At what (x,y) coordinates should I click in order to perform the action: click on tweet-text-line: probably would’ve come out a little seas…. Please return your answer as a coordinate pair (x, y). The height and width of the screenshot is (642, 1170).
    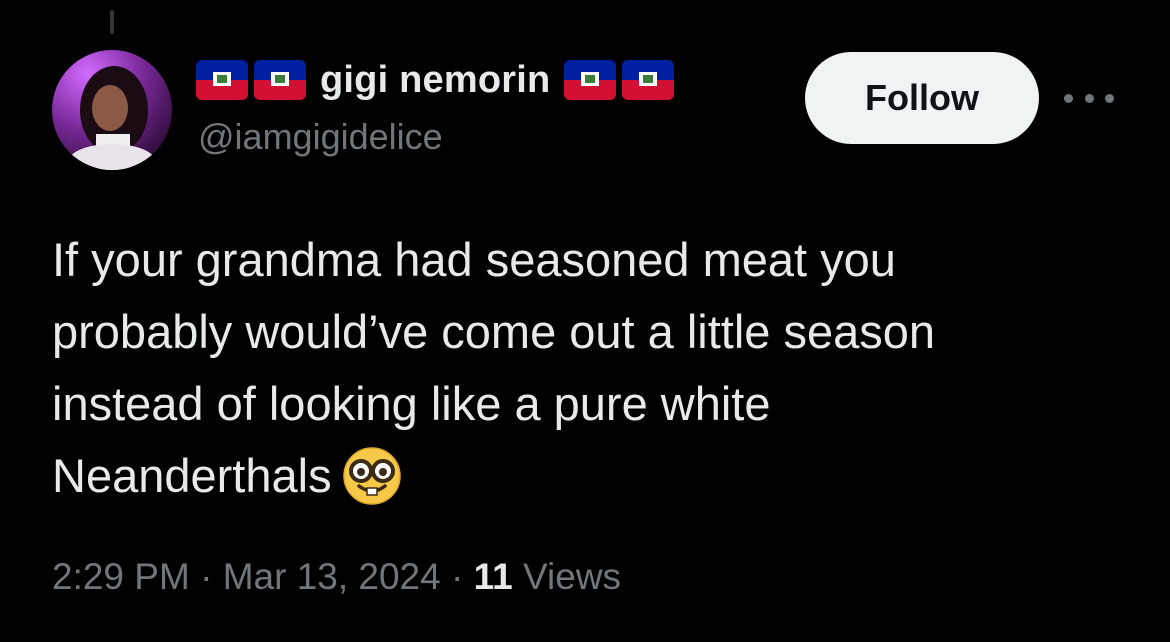
    Looking at the image, I should click on (494, 331).